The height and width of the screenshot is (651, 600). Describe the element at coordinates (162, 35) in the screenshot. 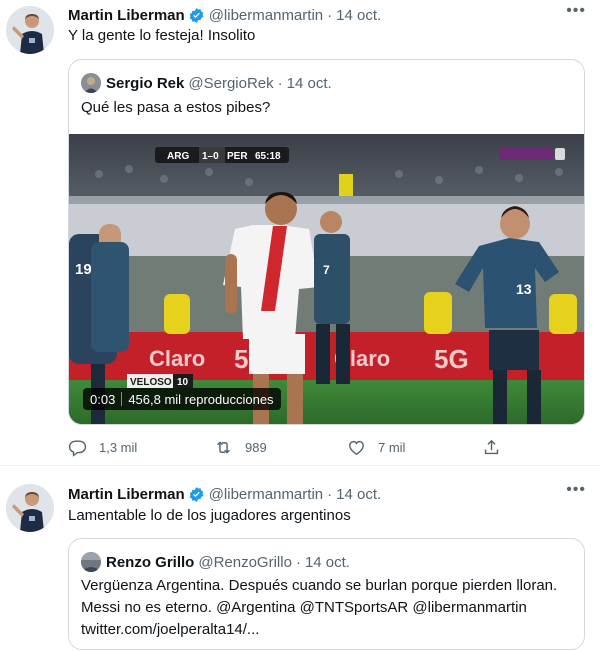

I see `tweet-text: Y la gente lo festeja! Insolito` at that location.